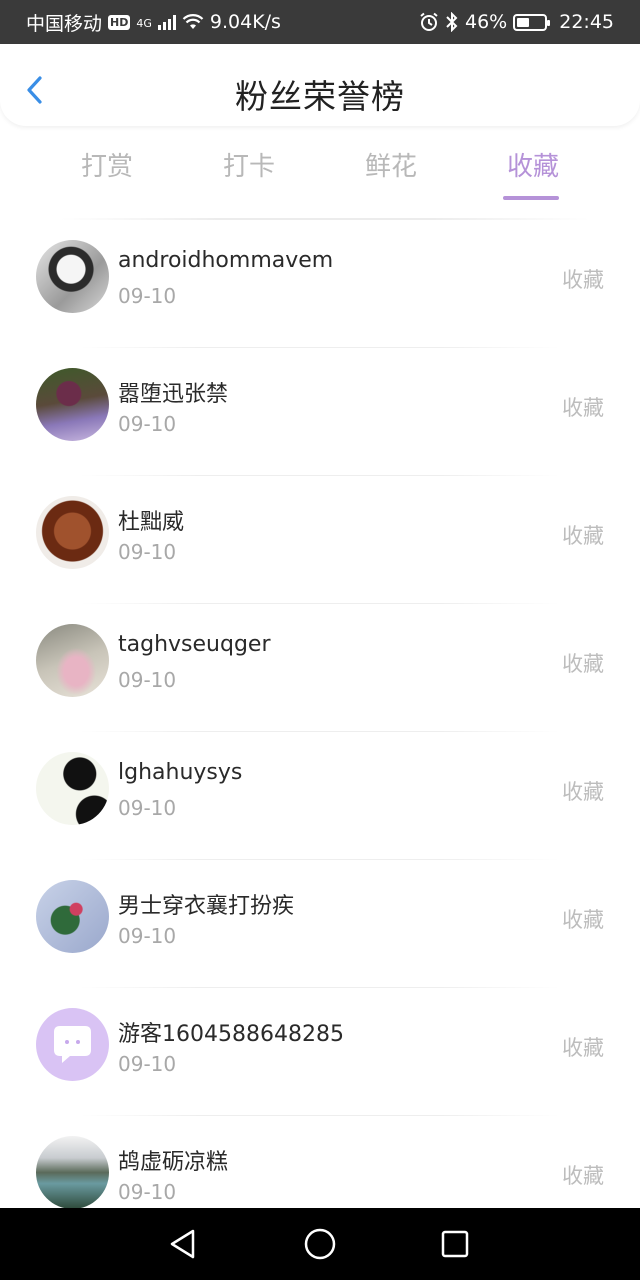 The height and width of the screenshot is (1280, 640). Describe the element at coordinates (153, 22) in the screenshot. I see `status-left: 中国移动 HD 4G 9.04K/s` at that location.